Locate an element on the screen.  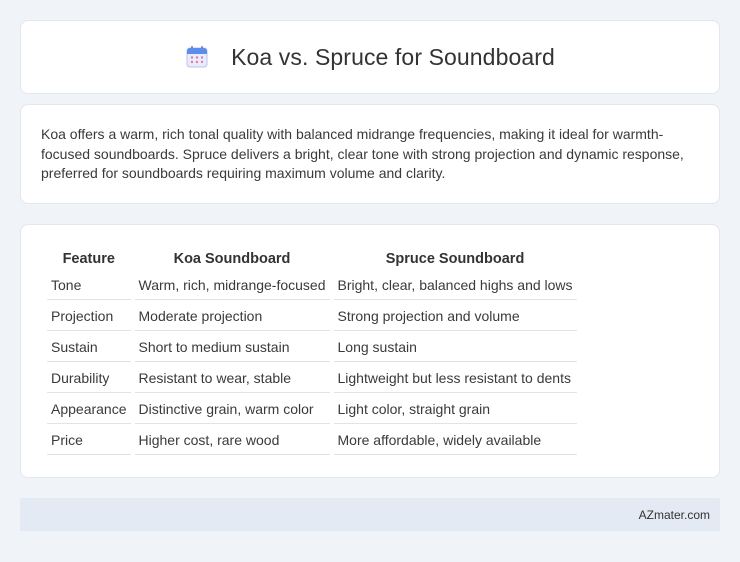
title-card: Koa vs. Spruce for Soundboard is located at coordinates (370, 57).